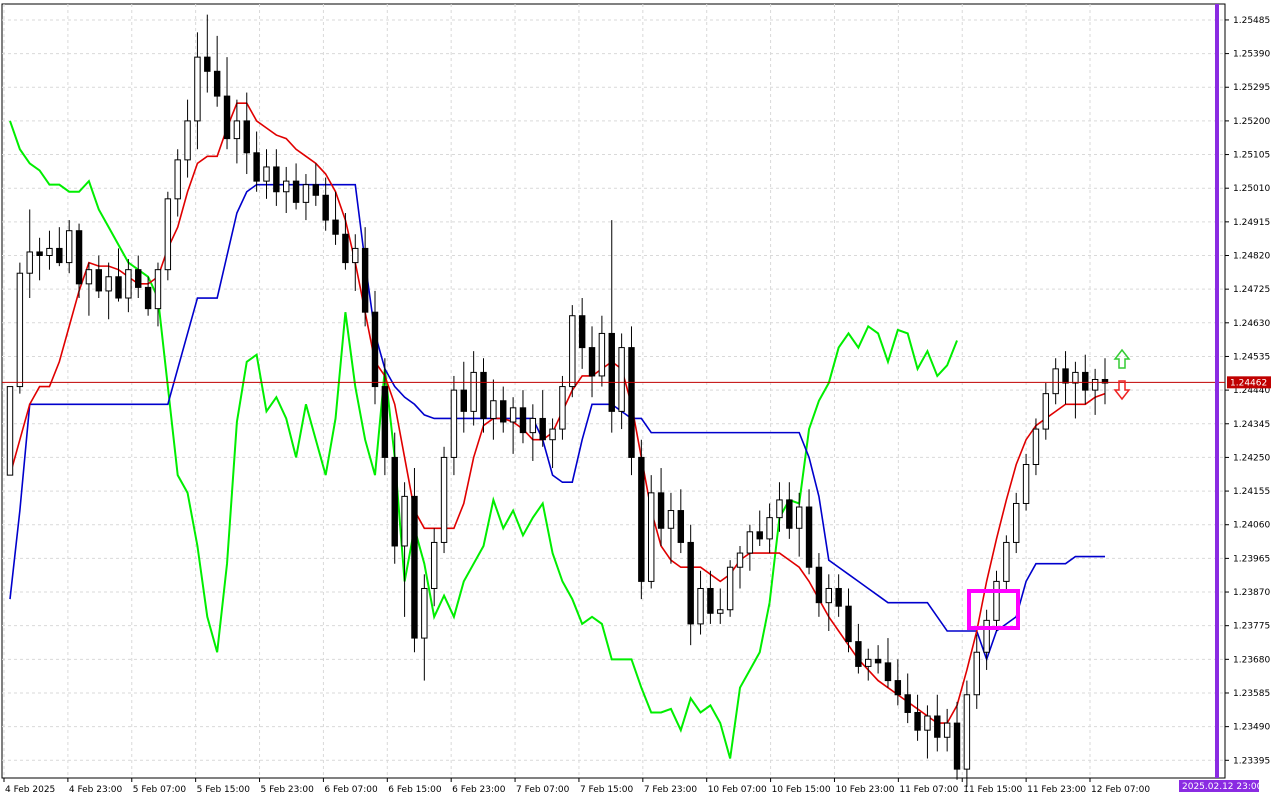  What do you see at coordinates (607, 790) in the screenshot?
I see `x-tick-label: 7 Feb 15:00` at bounding box center [607, 790].